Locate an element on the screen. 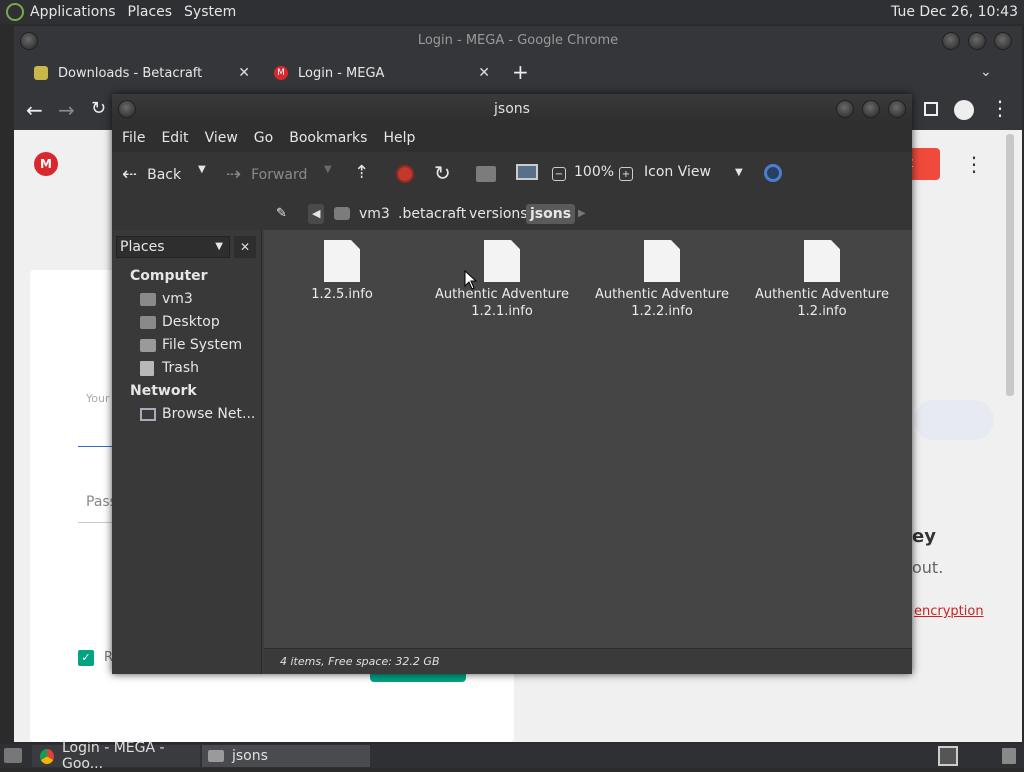 Image resolution: width=1024 pixels, height=772 pixels. applications-menu: Applications is located at coordinates (73, 12).